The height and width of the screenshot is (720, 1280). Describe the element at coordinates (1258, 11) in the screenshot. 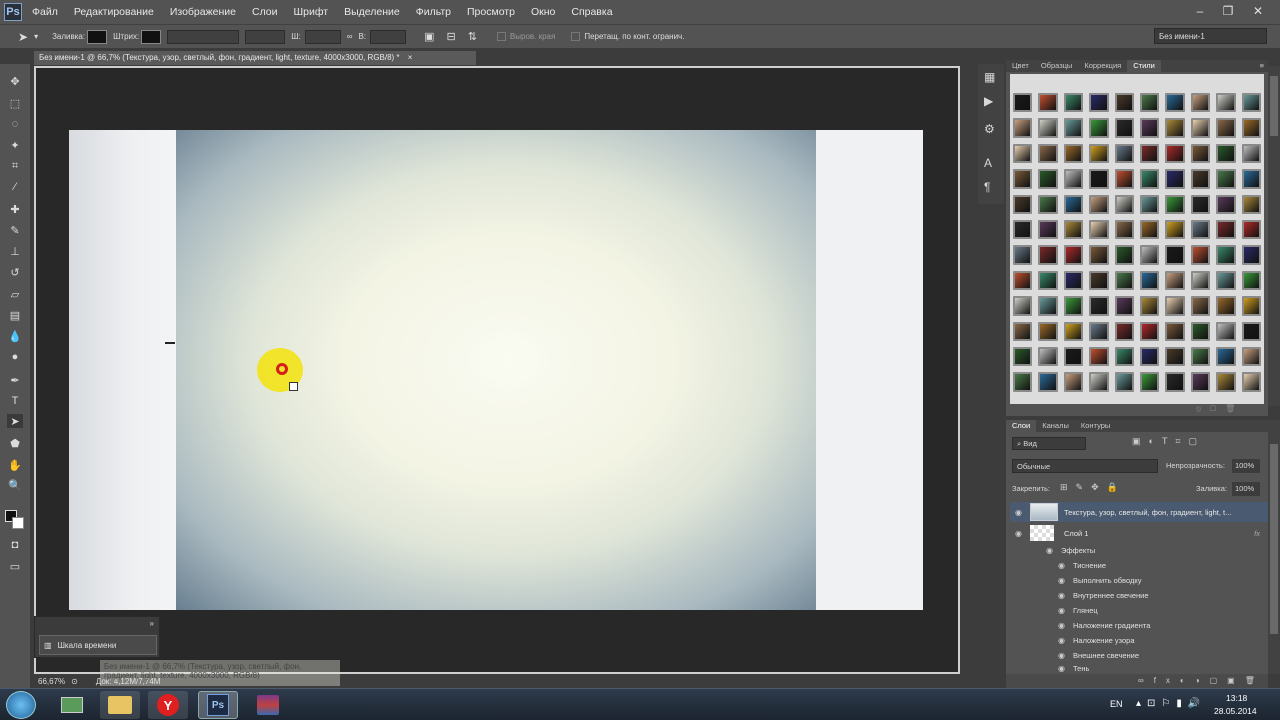

I see `close-icon: ✕` at that location.